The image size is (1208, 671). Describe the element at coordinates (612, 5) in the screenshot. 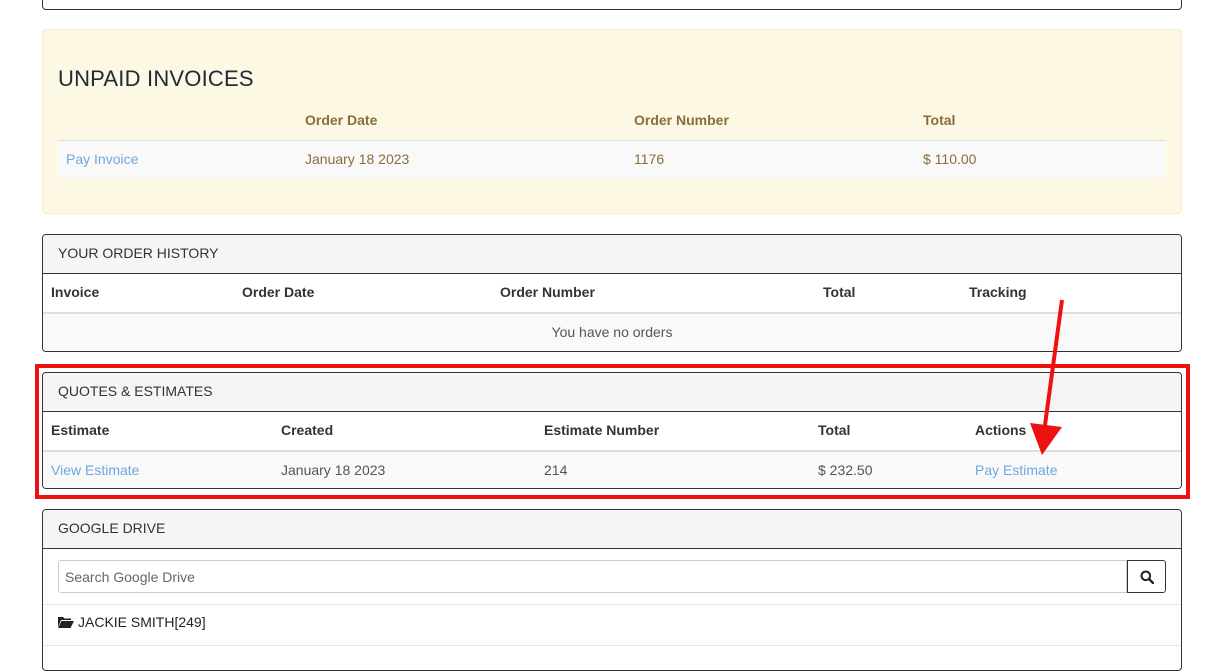

I see `previous-panel` at that location.